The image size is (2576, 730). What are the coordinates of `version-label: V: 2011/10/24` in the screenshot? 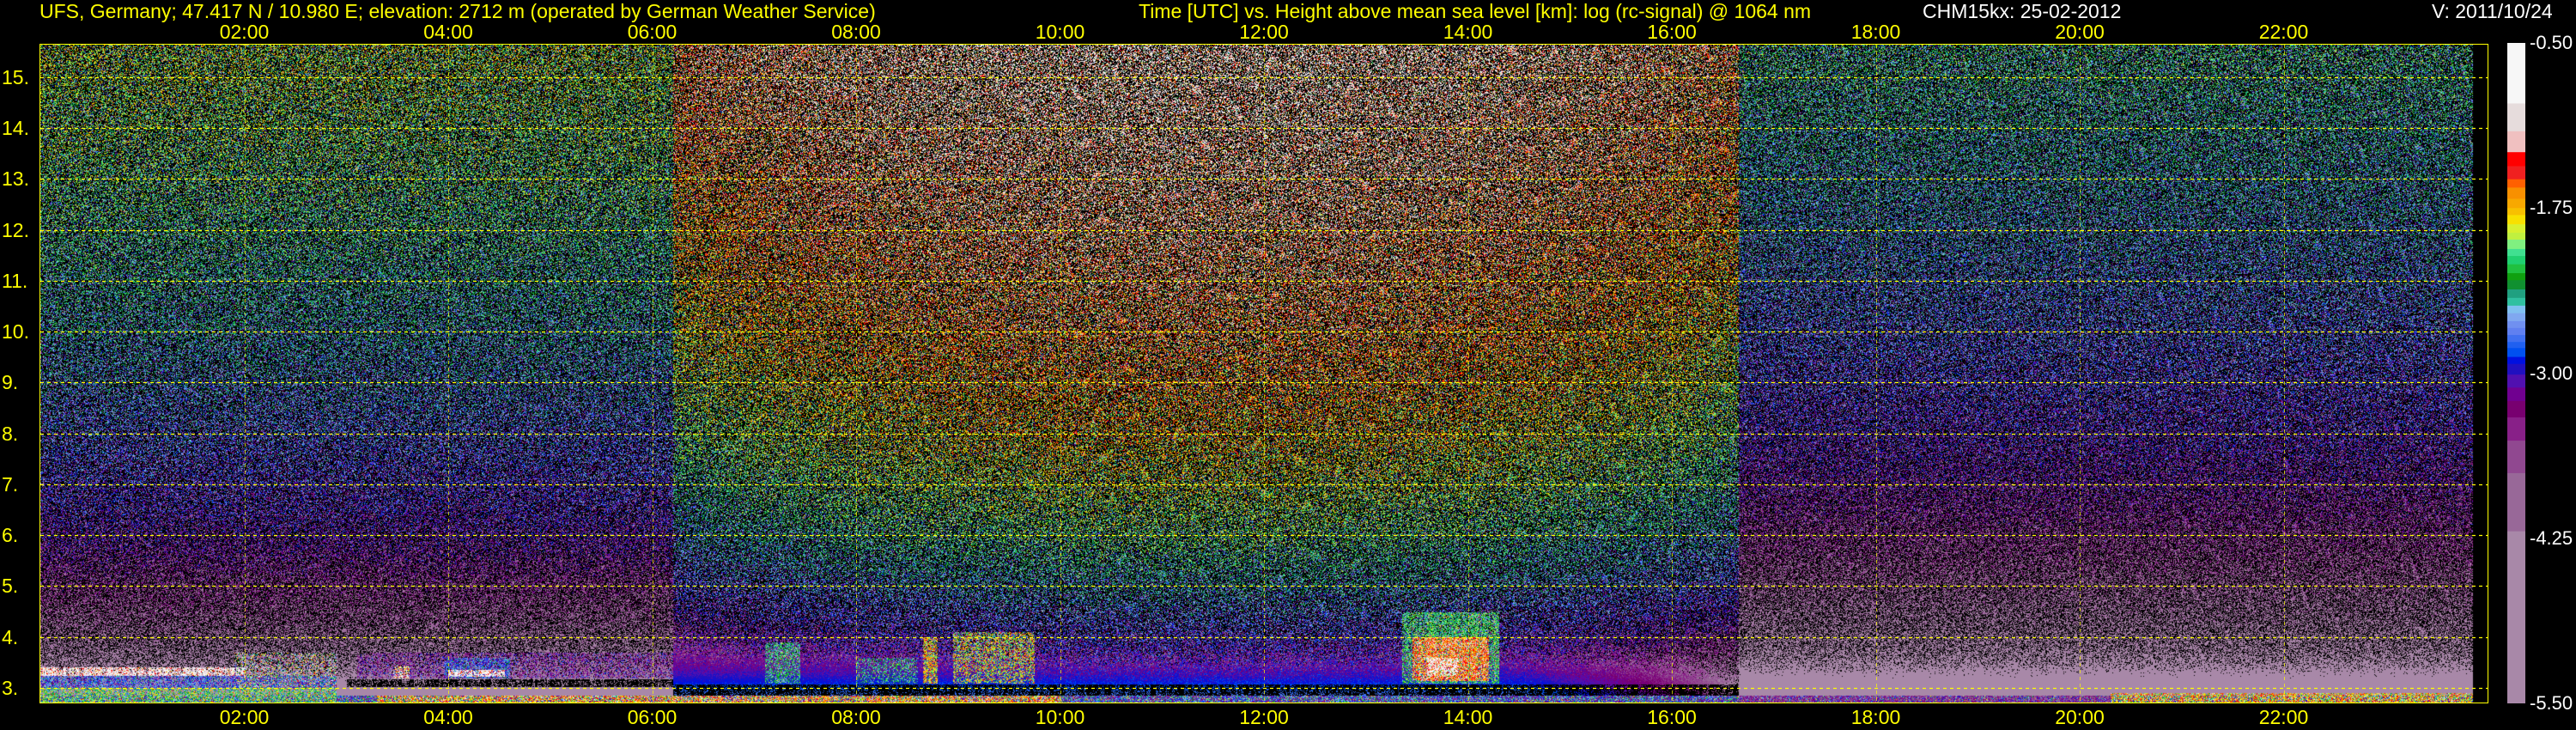 It's located at (2492, 11).